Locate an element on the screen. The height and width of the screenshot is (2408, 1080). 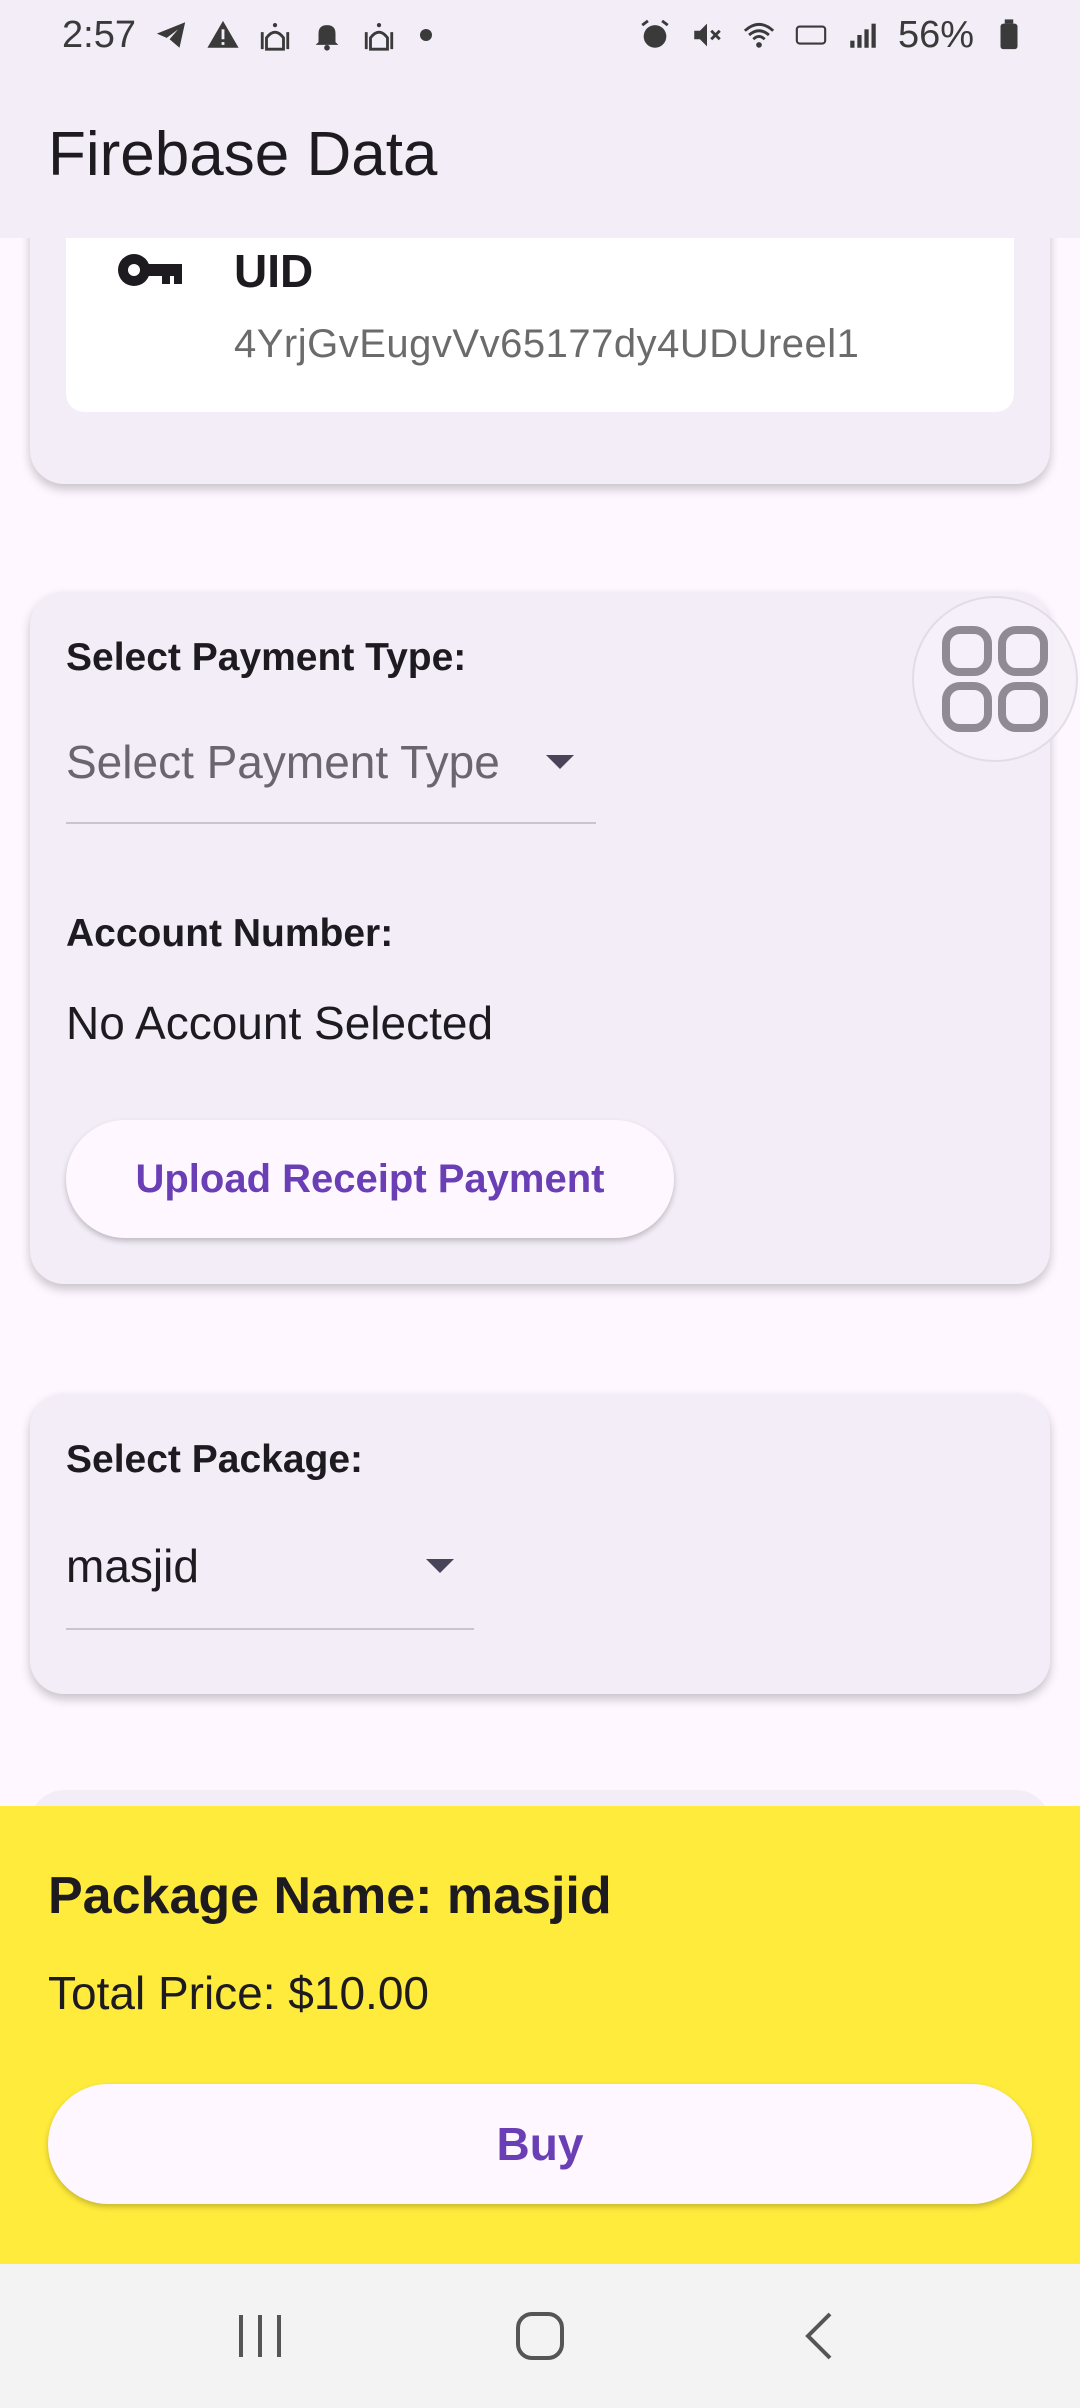
buy-button: Buy is located at coordinates (540, 2144).